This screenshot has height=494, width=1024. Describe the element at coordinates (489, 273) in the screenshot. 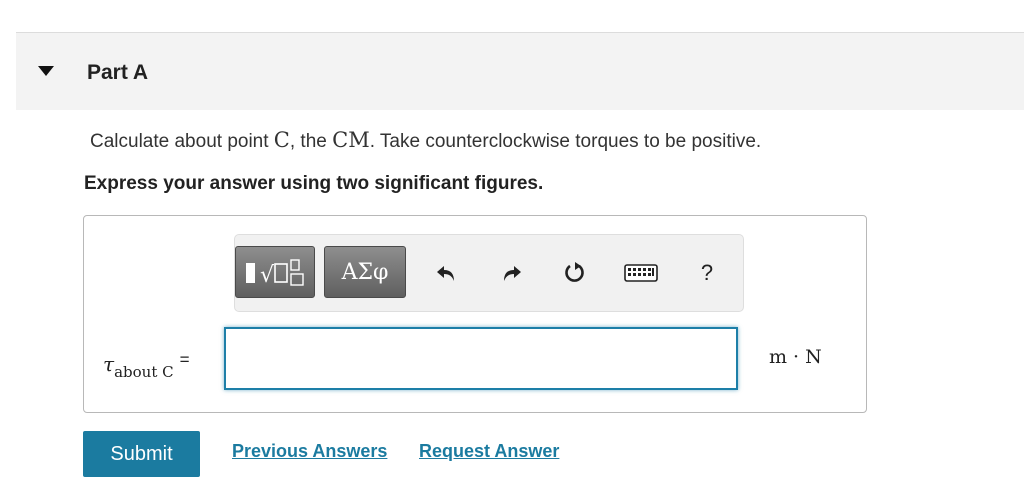

I see `math-toolbar: √ ΑΣφ ?` at that location.